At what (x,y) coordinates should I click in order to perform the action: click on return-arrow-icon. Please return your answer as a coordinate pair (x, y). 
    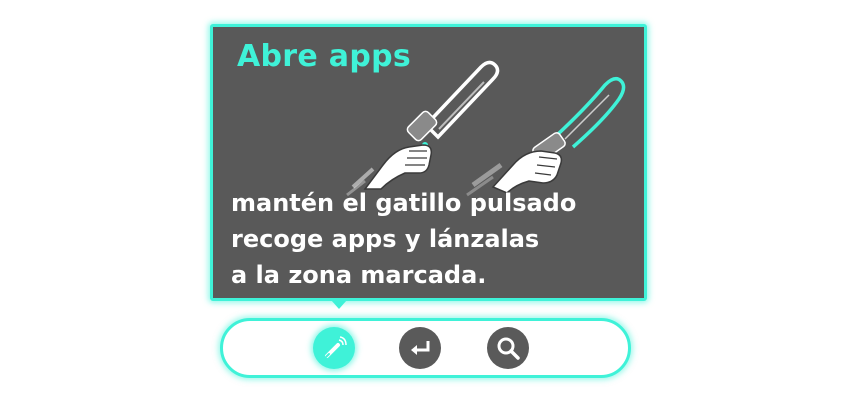
    Looking at the image, I should click on (420, 348).